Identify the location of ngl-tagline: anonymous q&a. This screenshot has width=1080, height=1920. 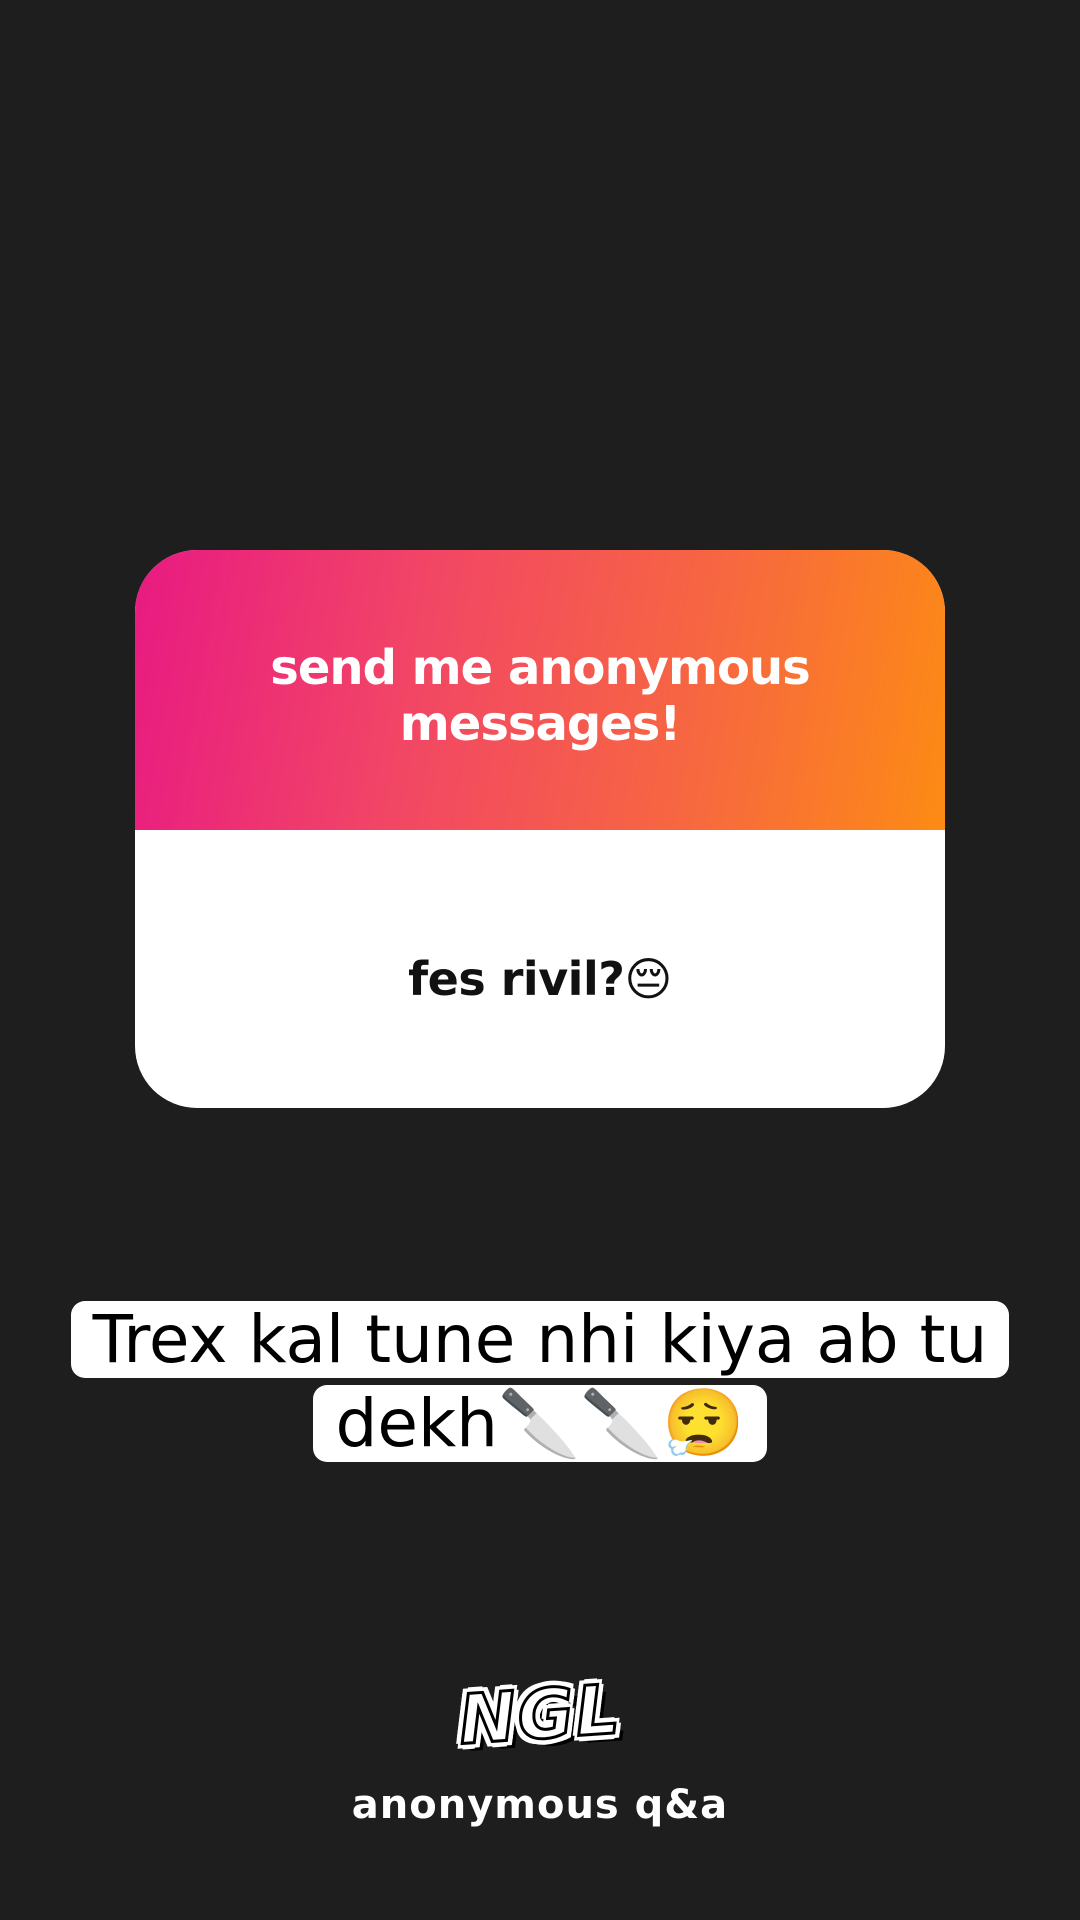
(540, 1805).